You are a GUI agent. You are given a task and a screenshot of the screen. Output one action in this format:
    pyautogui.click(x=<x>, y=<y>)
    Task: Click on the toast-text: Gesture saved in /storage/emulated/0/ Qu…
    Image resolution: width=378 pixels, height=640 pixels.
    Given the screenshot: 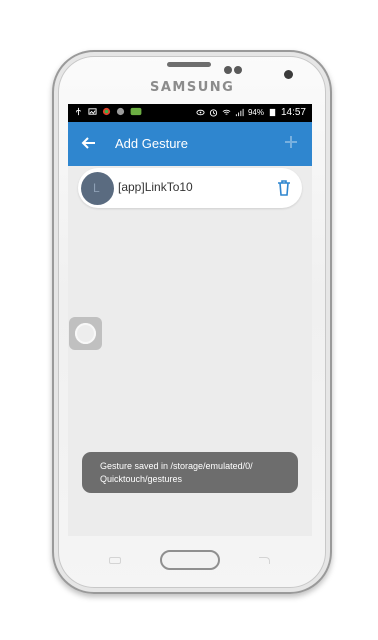 What is the action you would take?
    pyautogui.click(x=176, y=472)
    